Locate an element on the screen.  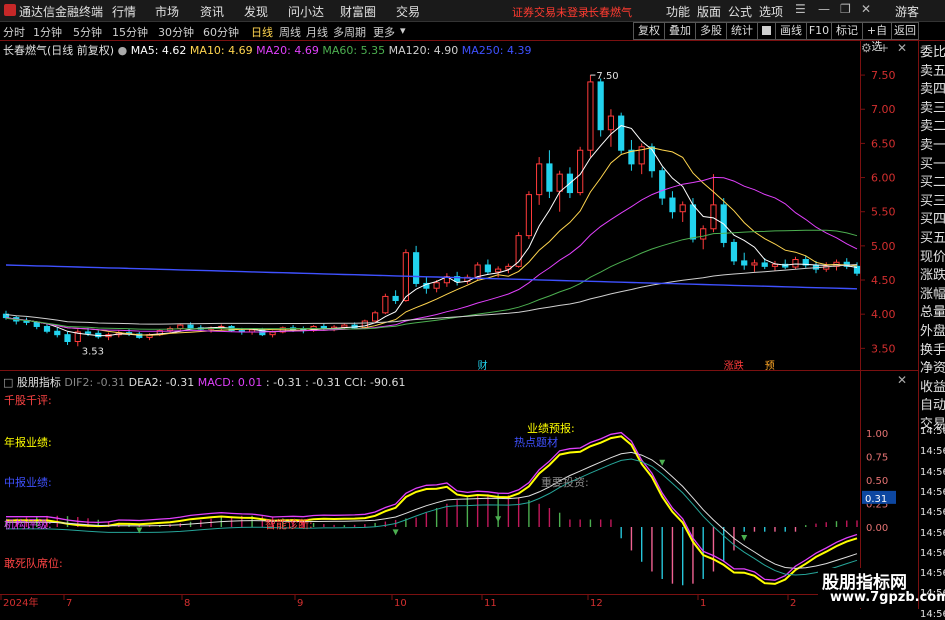
high-price-label: 7.50 is located at coordinates (607, 76).